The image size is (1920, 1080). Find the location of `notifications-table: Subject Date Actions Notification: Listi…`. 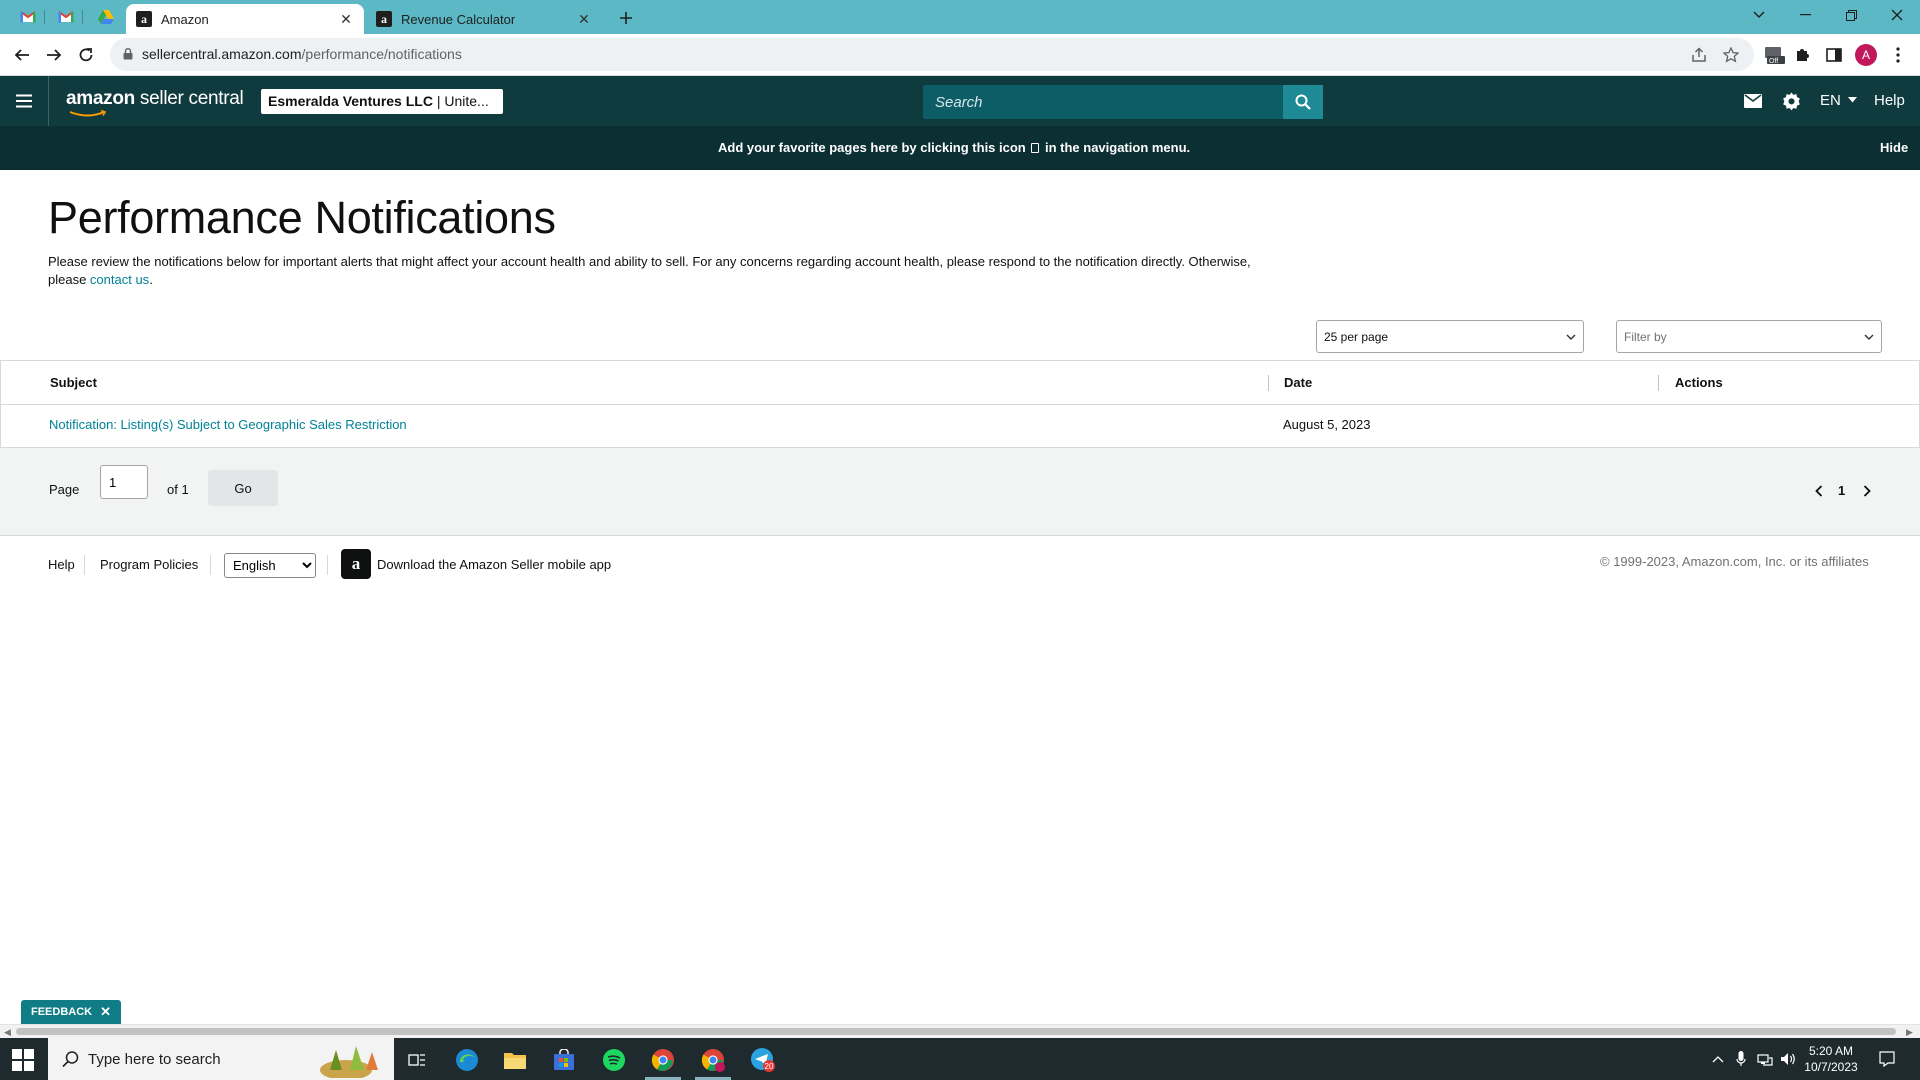

notifications-table: Subject Date Actions Notification: Listi… is located at coordinates (960, 404).